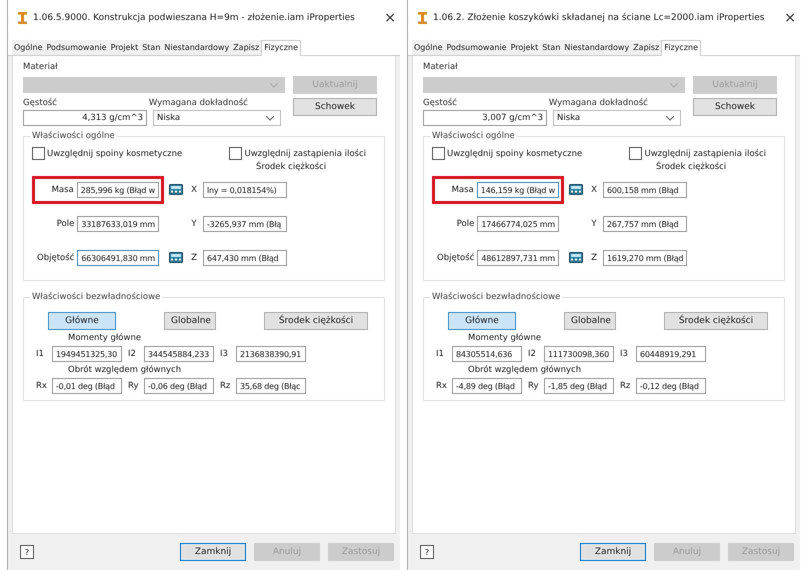 The height and width of the screenshot is (570, 809). I want to click on rotation-axis-label: Rz, so click(626, 386).